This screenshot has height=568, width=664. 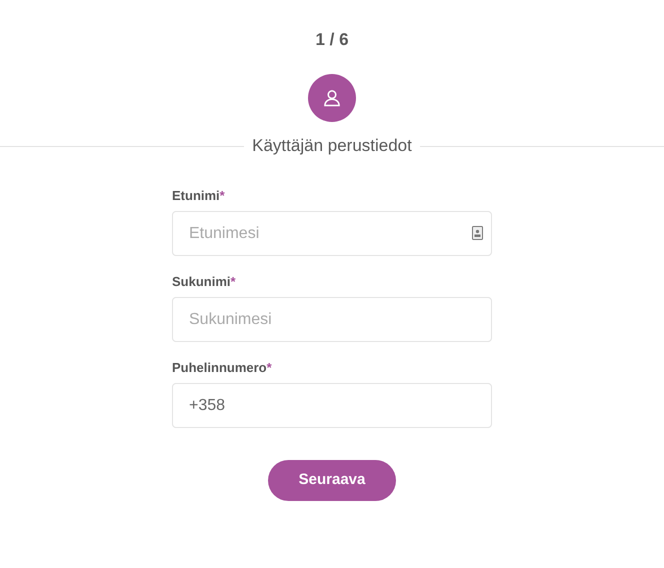 What do you see at coordinates (332, 233) in the screenshot?
I see `text-field: Etunimesi` at bounding box center [332, 233].